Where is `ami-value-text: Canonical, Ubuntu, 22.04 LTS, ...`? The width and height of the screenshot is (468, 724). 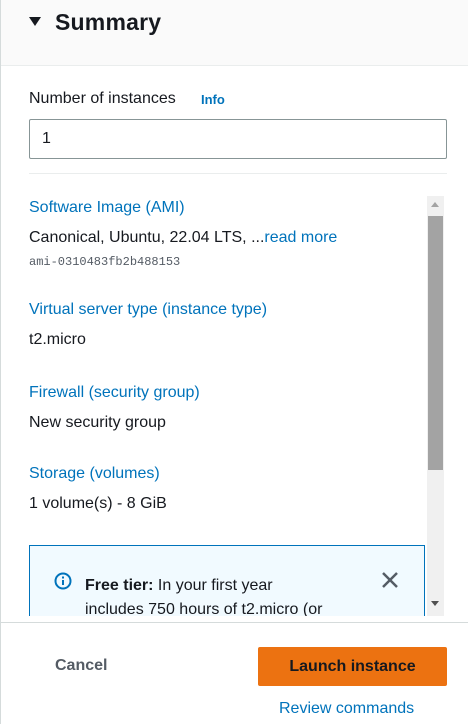
ami-value-text: Canonical, Ubuntu, 22.04 LTS, ... is located at coordinates (147, 237).